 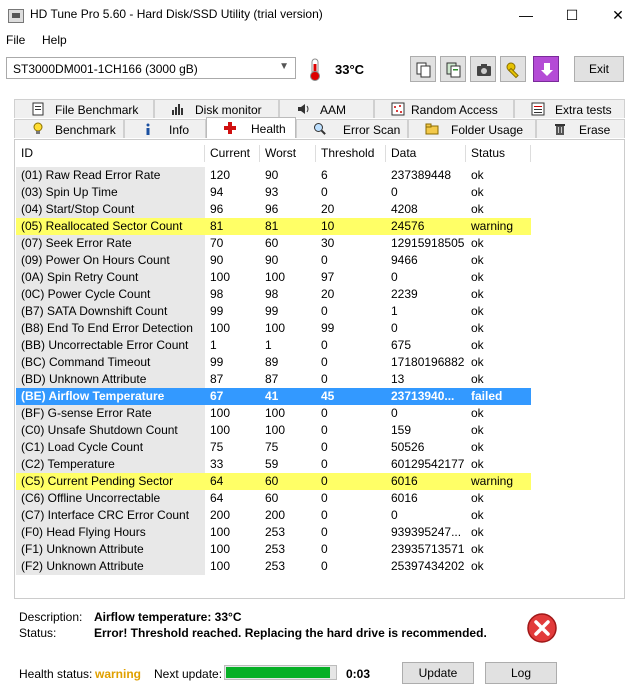 What do you see at coordinates (498, 153) in the screenshot?
I see `col-header-status: Status` at bounding box center [498, 153].